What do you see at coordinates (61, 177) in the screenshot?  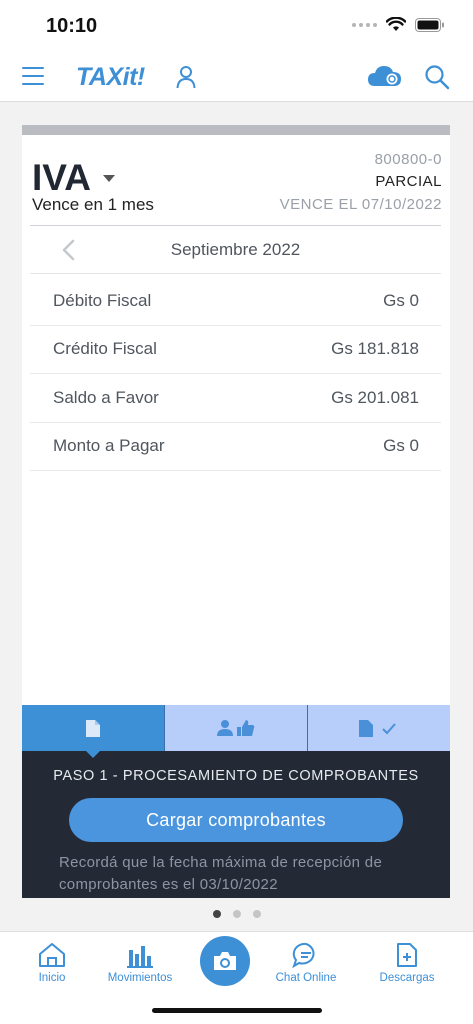 I see `tax-name: IVA` at bounding box center [61, 177].